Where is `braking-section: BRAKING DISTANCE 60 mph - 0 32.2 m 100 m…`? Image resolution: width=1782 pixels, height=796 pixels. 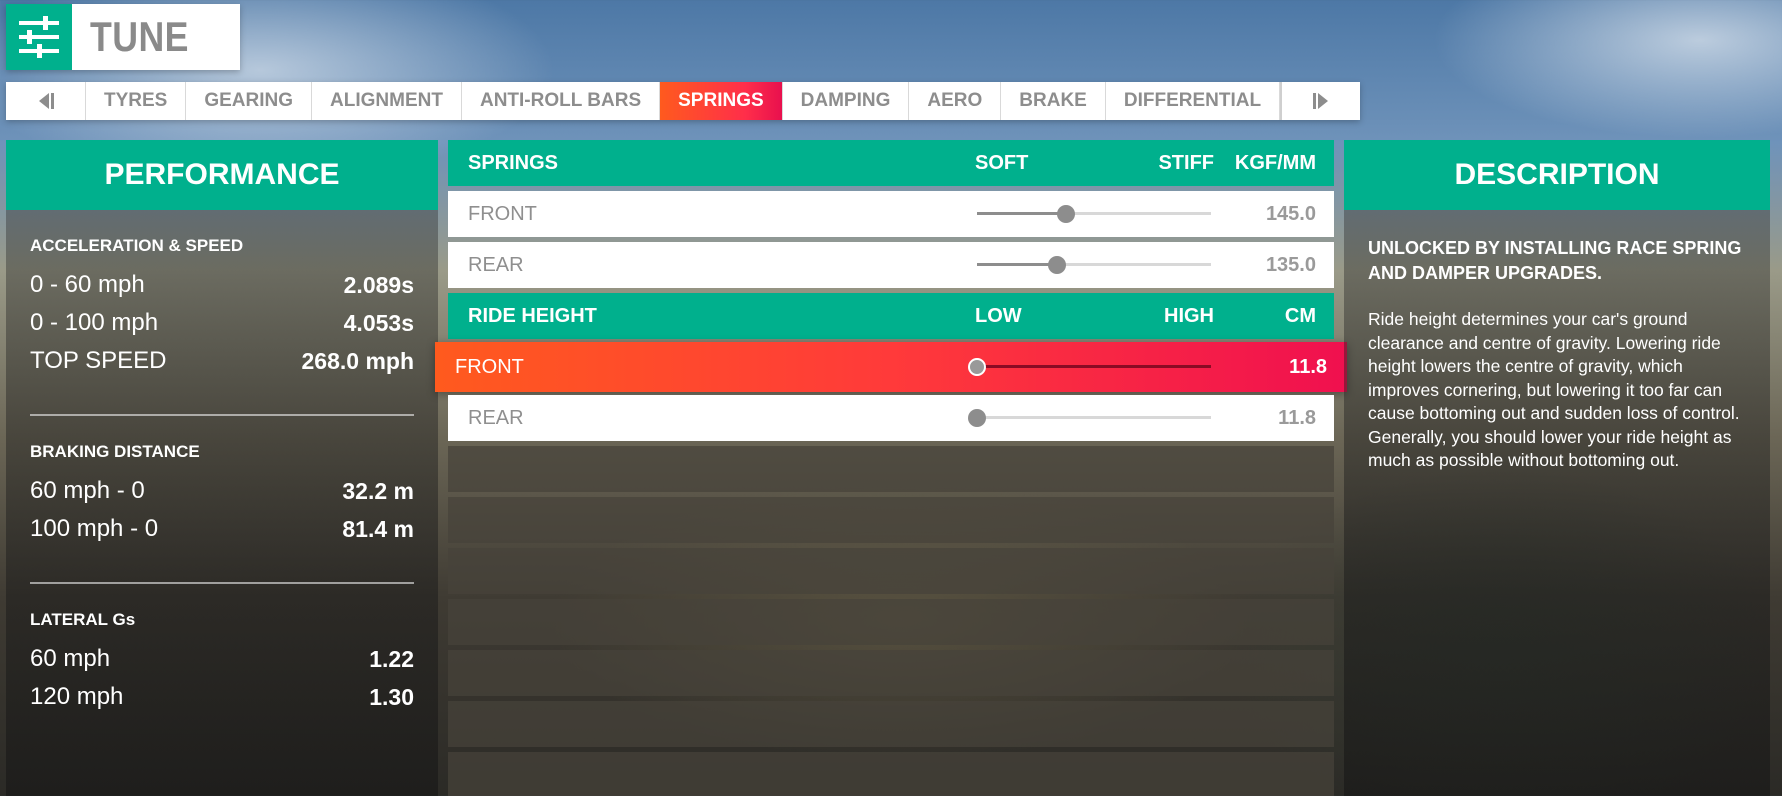
braking-section: BRAKING DISTANCE 60 mph - 0 32.2 m 100 m… is located at coordinates (222, 481).